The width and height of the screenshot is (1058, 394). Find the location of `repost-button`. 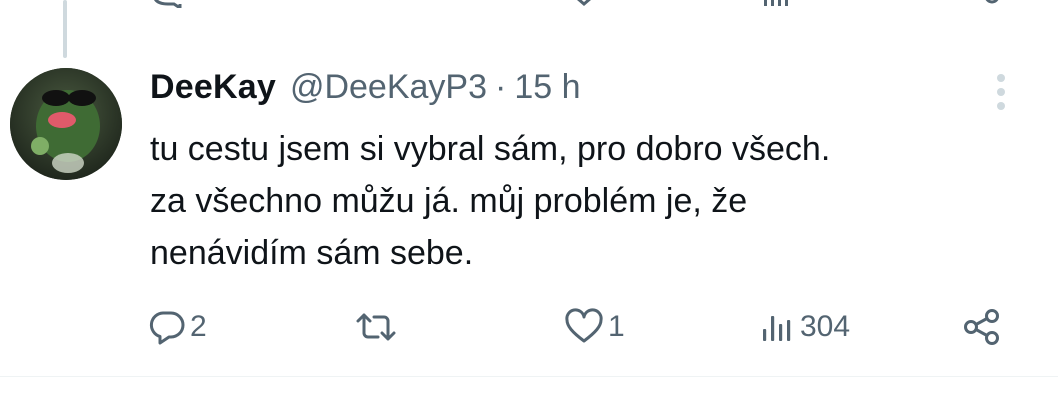

repost-button is located at coordinates (378, 327).